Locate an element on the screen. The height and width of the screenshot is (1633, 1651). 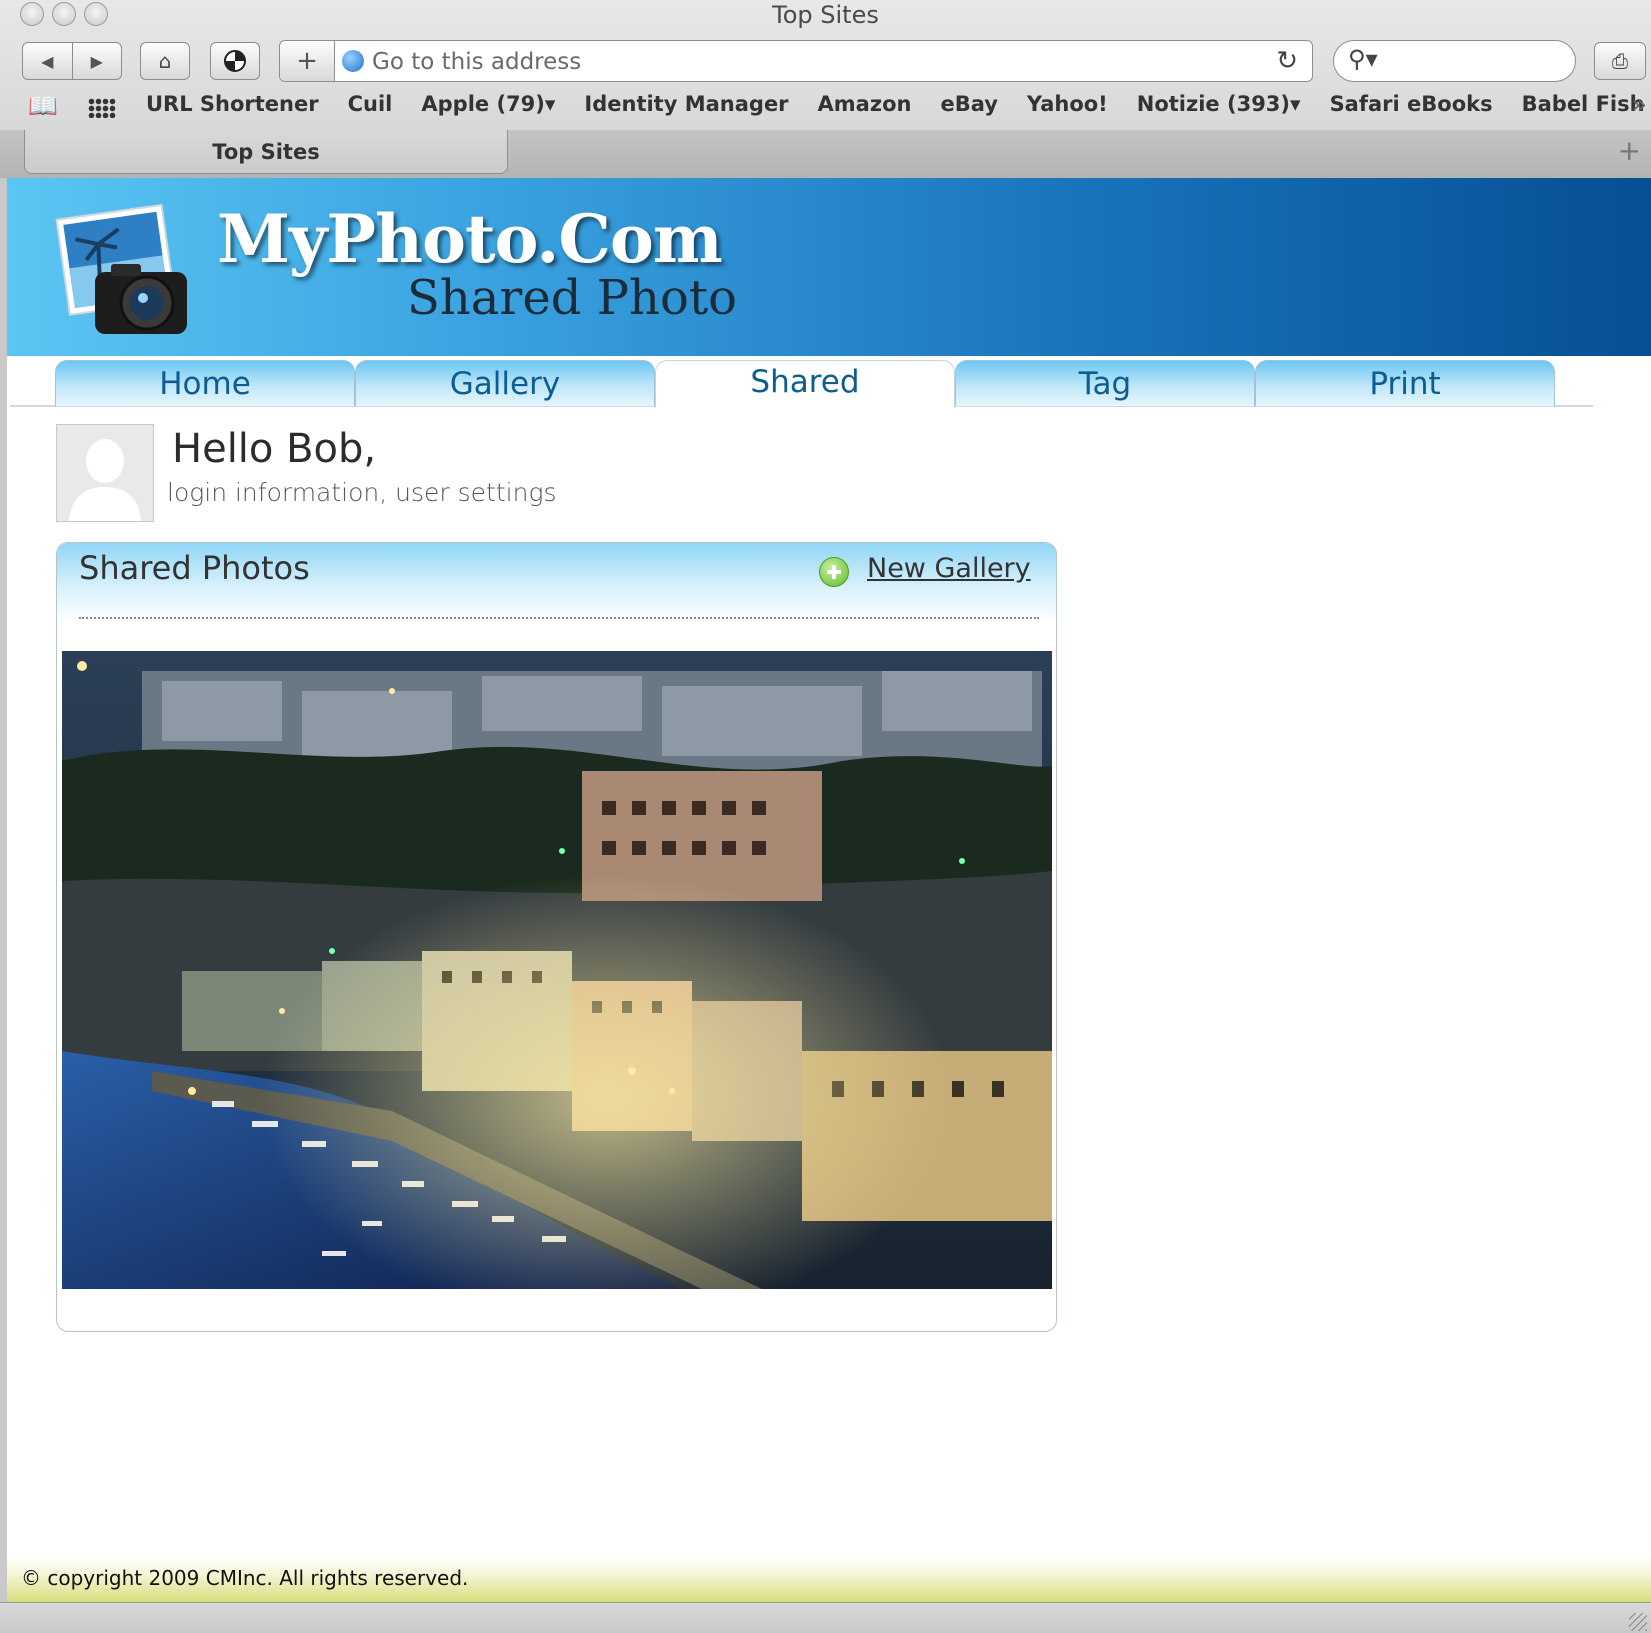
address-bar: + ↻ is located at coordinates (796, 61).